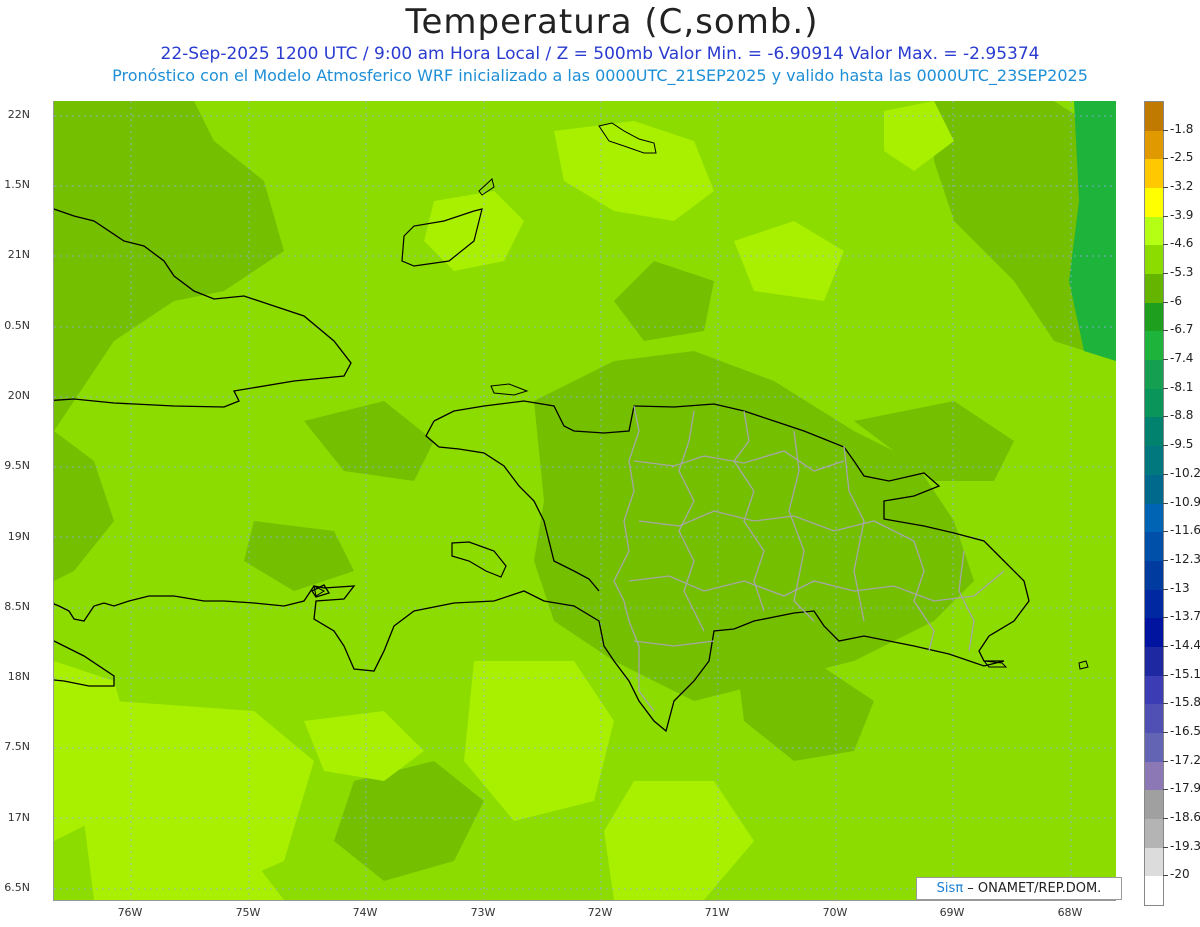 The image size is (1200, 927). Describe the element at coordinates (1185, 816) in the screenshot. I see `colorbar-label: -18.6` at that location.